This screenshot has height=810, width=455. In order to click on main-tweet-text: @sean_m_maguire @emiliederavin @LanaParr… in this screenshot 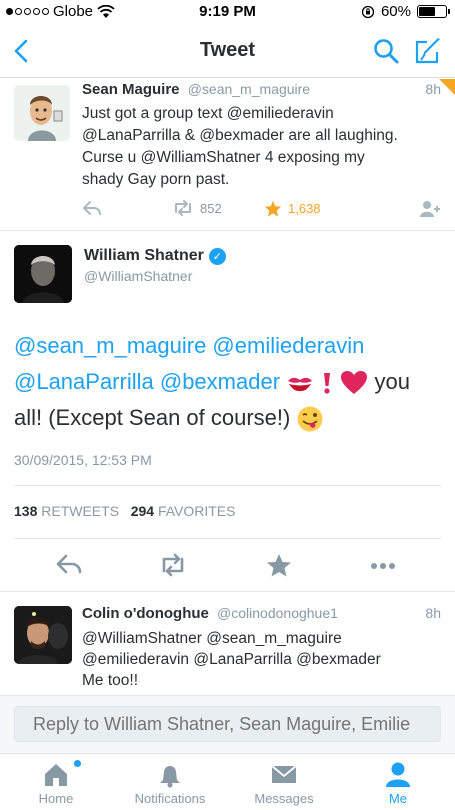, I will do `click(227, 382)`.